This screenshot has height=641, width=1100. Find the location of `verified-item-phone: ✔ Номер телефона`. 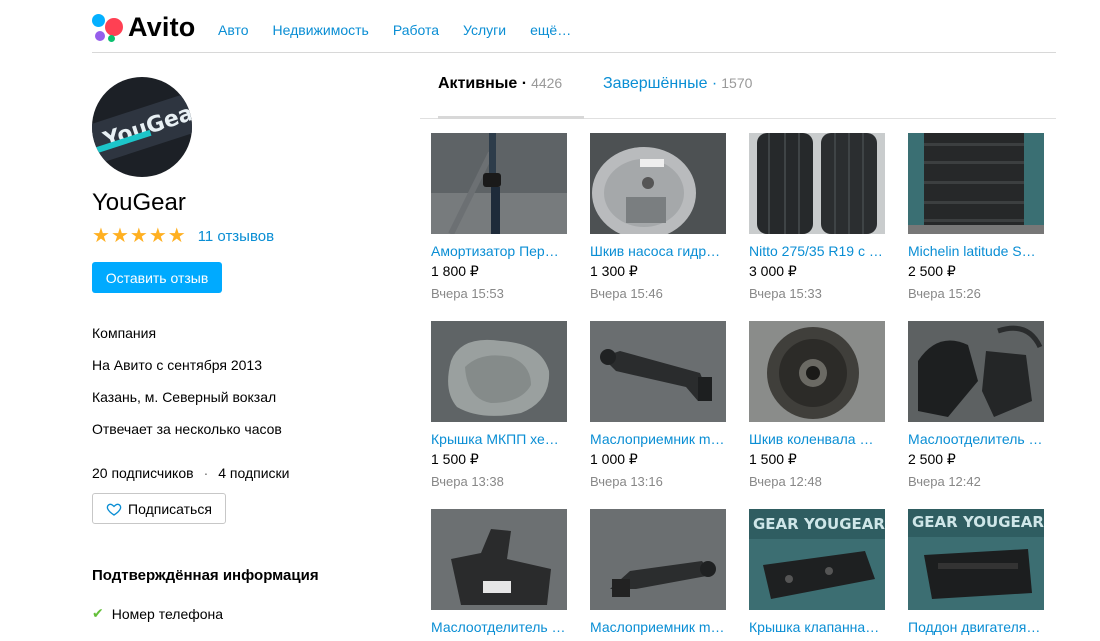

verified-item-phone: ✔ Номер телефона is located at coordinates (157, 613).